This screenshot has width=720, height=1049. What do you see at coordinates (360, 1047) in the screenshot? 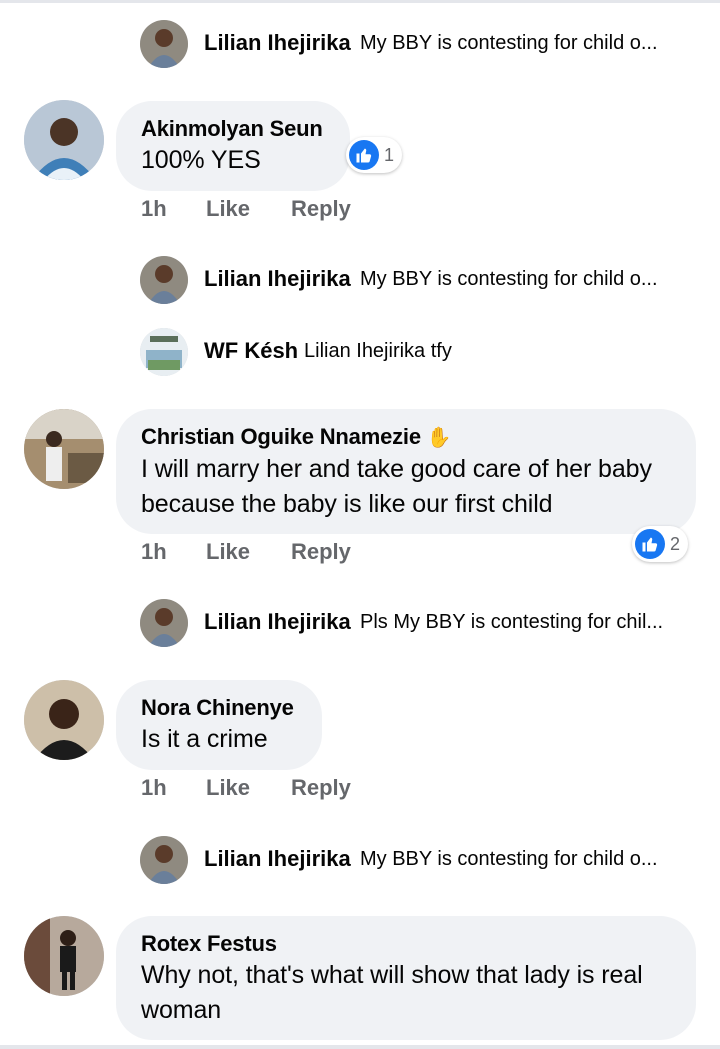
I see `bottom-divider` at bounding box center [360, 1047].